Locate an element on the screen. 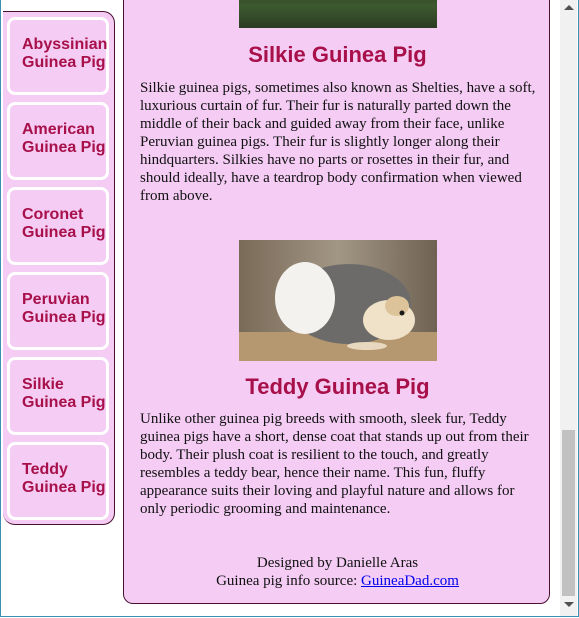 The height and width of the screenshot is (618, 579). sidebar-item-american: American Guinea Pig is located at coordinates (58, 141).